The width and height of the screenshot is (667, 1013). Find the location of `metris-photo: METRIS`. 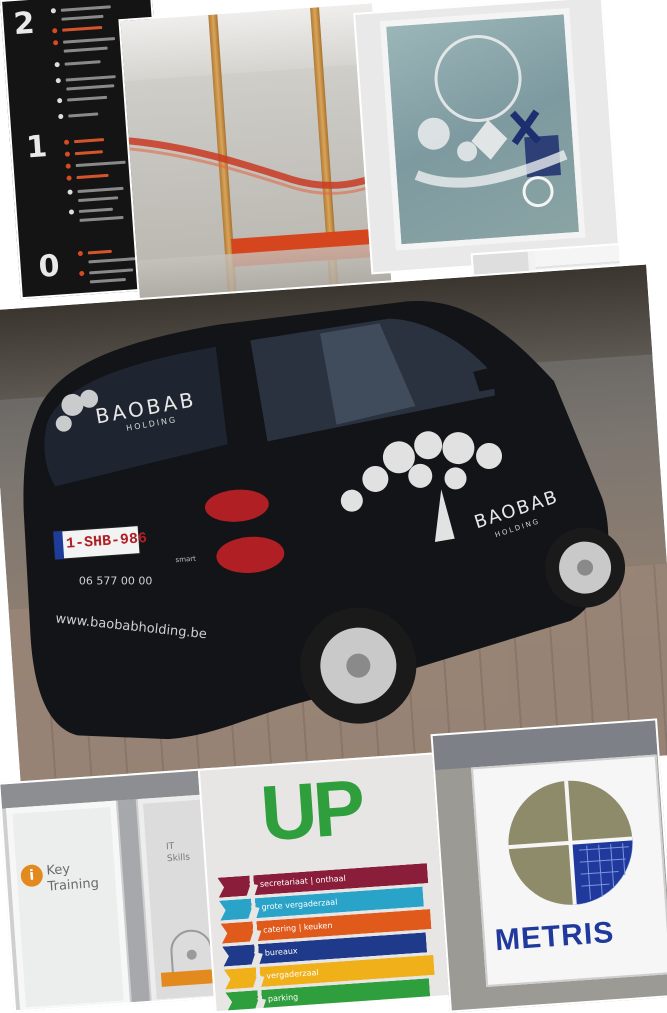

metris-photo: METRIS is located at coordinates (548, 865).